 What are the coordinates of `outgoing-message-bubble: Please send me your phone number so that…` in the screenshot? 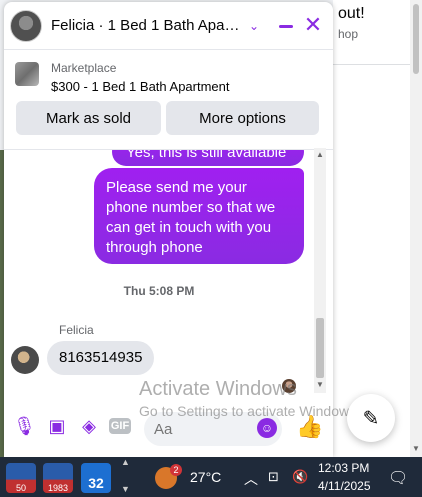 It's located at (199, 216).